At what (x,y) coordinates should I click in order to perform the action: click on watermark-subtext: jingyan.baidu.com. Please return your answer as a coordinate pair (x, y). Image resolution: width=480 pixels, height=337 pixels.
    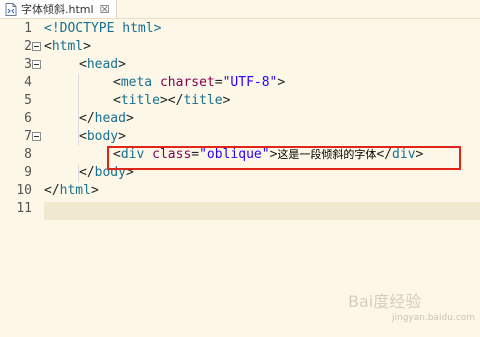
    Looking at the image, I should click on (434, 318).